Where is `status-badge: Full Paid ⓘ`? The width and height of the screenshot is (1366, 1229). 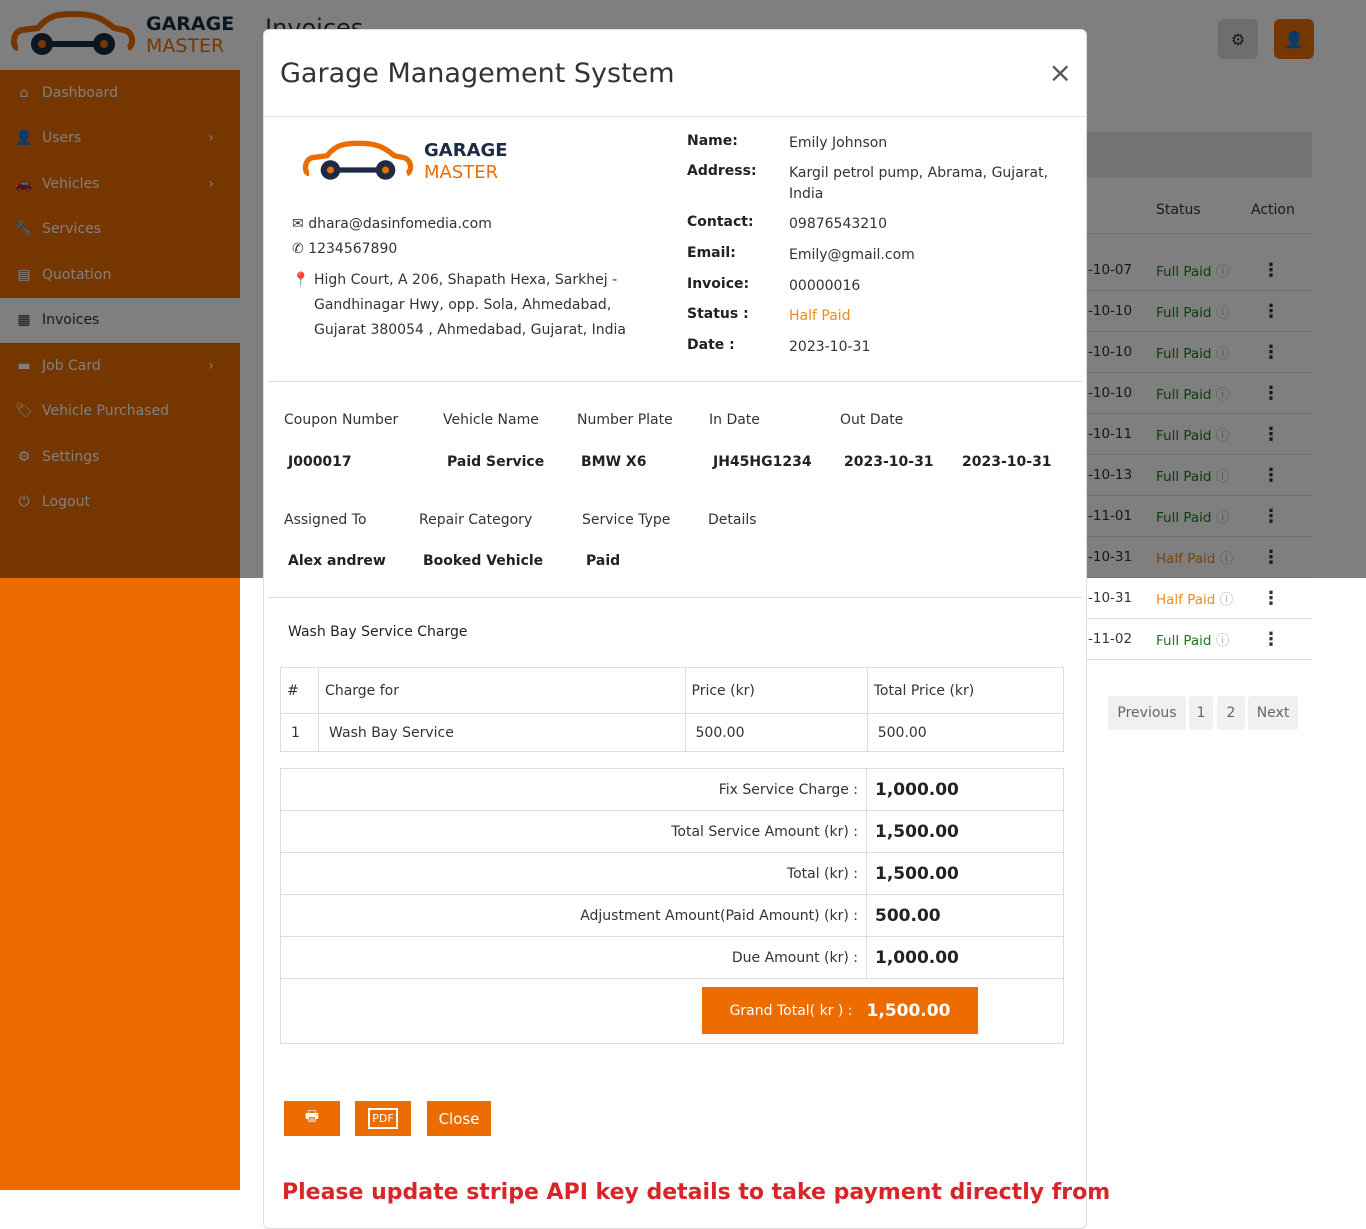 status-badge: Full Paid ⓘ is located at coordinates (1193, 641).